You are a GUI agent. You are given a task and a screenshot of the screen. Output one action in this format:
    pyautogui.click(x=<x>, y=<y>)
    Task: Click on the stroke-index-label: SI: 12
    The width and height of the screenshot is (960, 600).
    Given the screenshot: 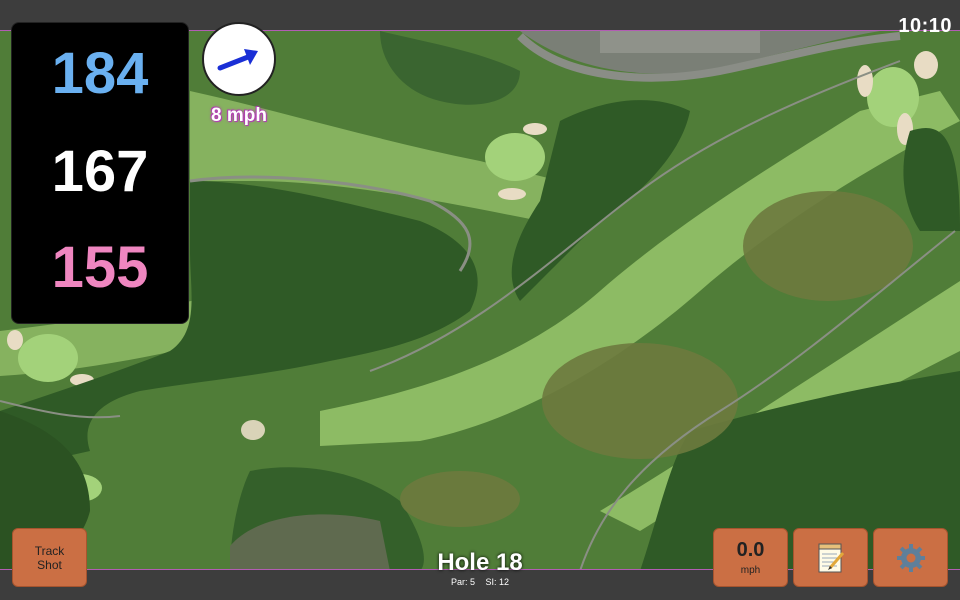 What is the action you would take?
    pyautogui.click(x=497, y=582)
    